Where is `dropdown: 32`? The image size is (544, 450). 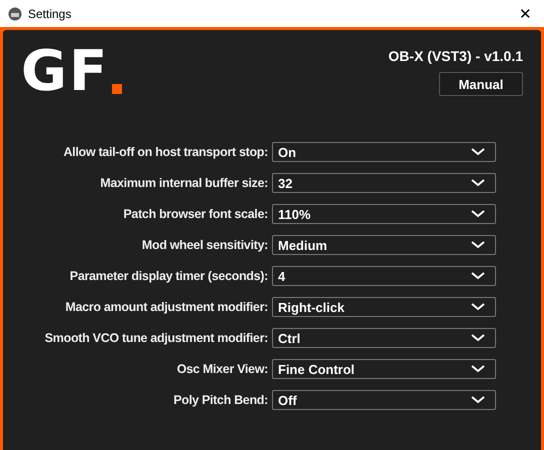 dropdown: 32 is located at coordinates (384, 183).